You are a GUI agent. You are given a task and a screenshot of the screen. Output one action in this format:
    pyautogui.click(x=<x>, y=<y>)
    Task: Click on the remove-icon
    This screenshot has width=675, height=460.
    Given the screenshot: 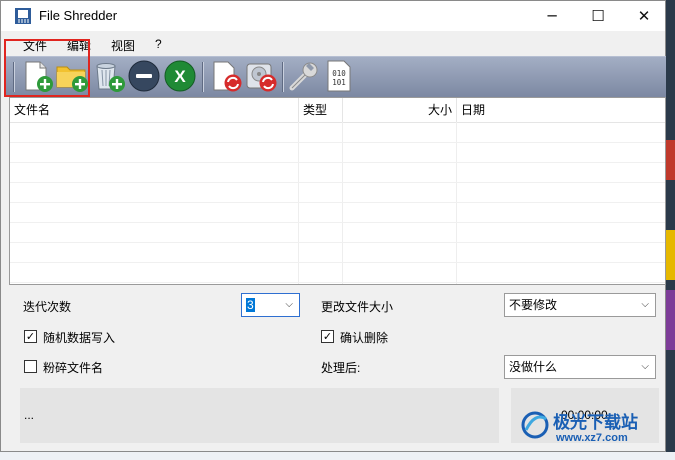 What is the action you would take?
    pyautogui.click(x=144, y=76)
    